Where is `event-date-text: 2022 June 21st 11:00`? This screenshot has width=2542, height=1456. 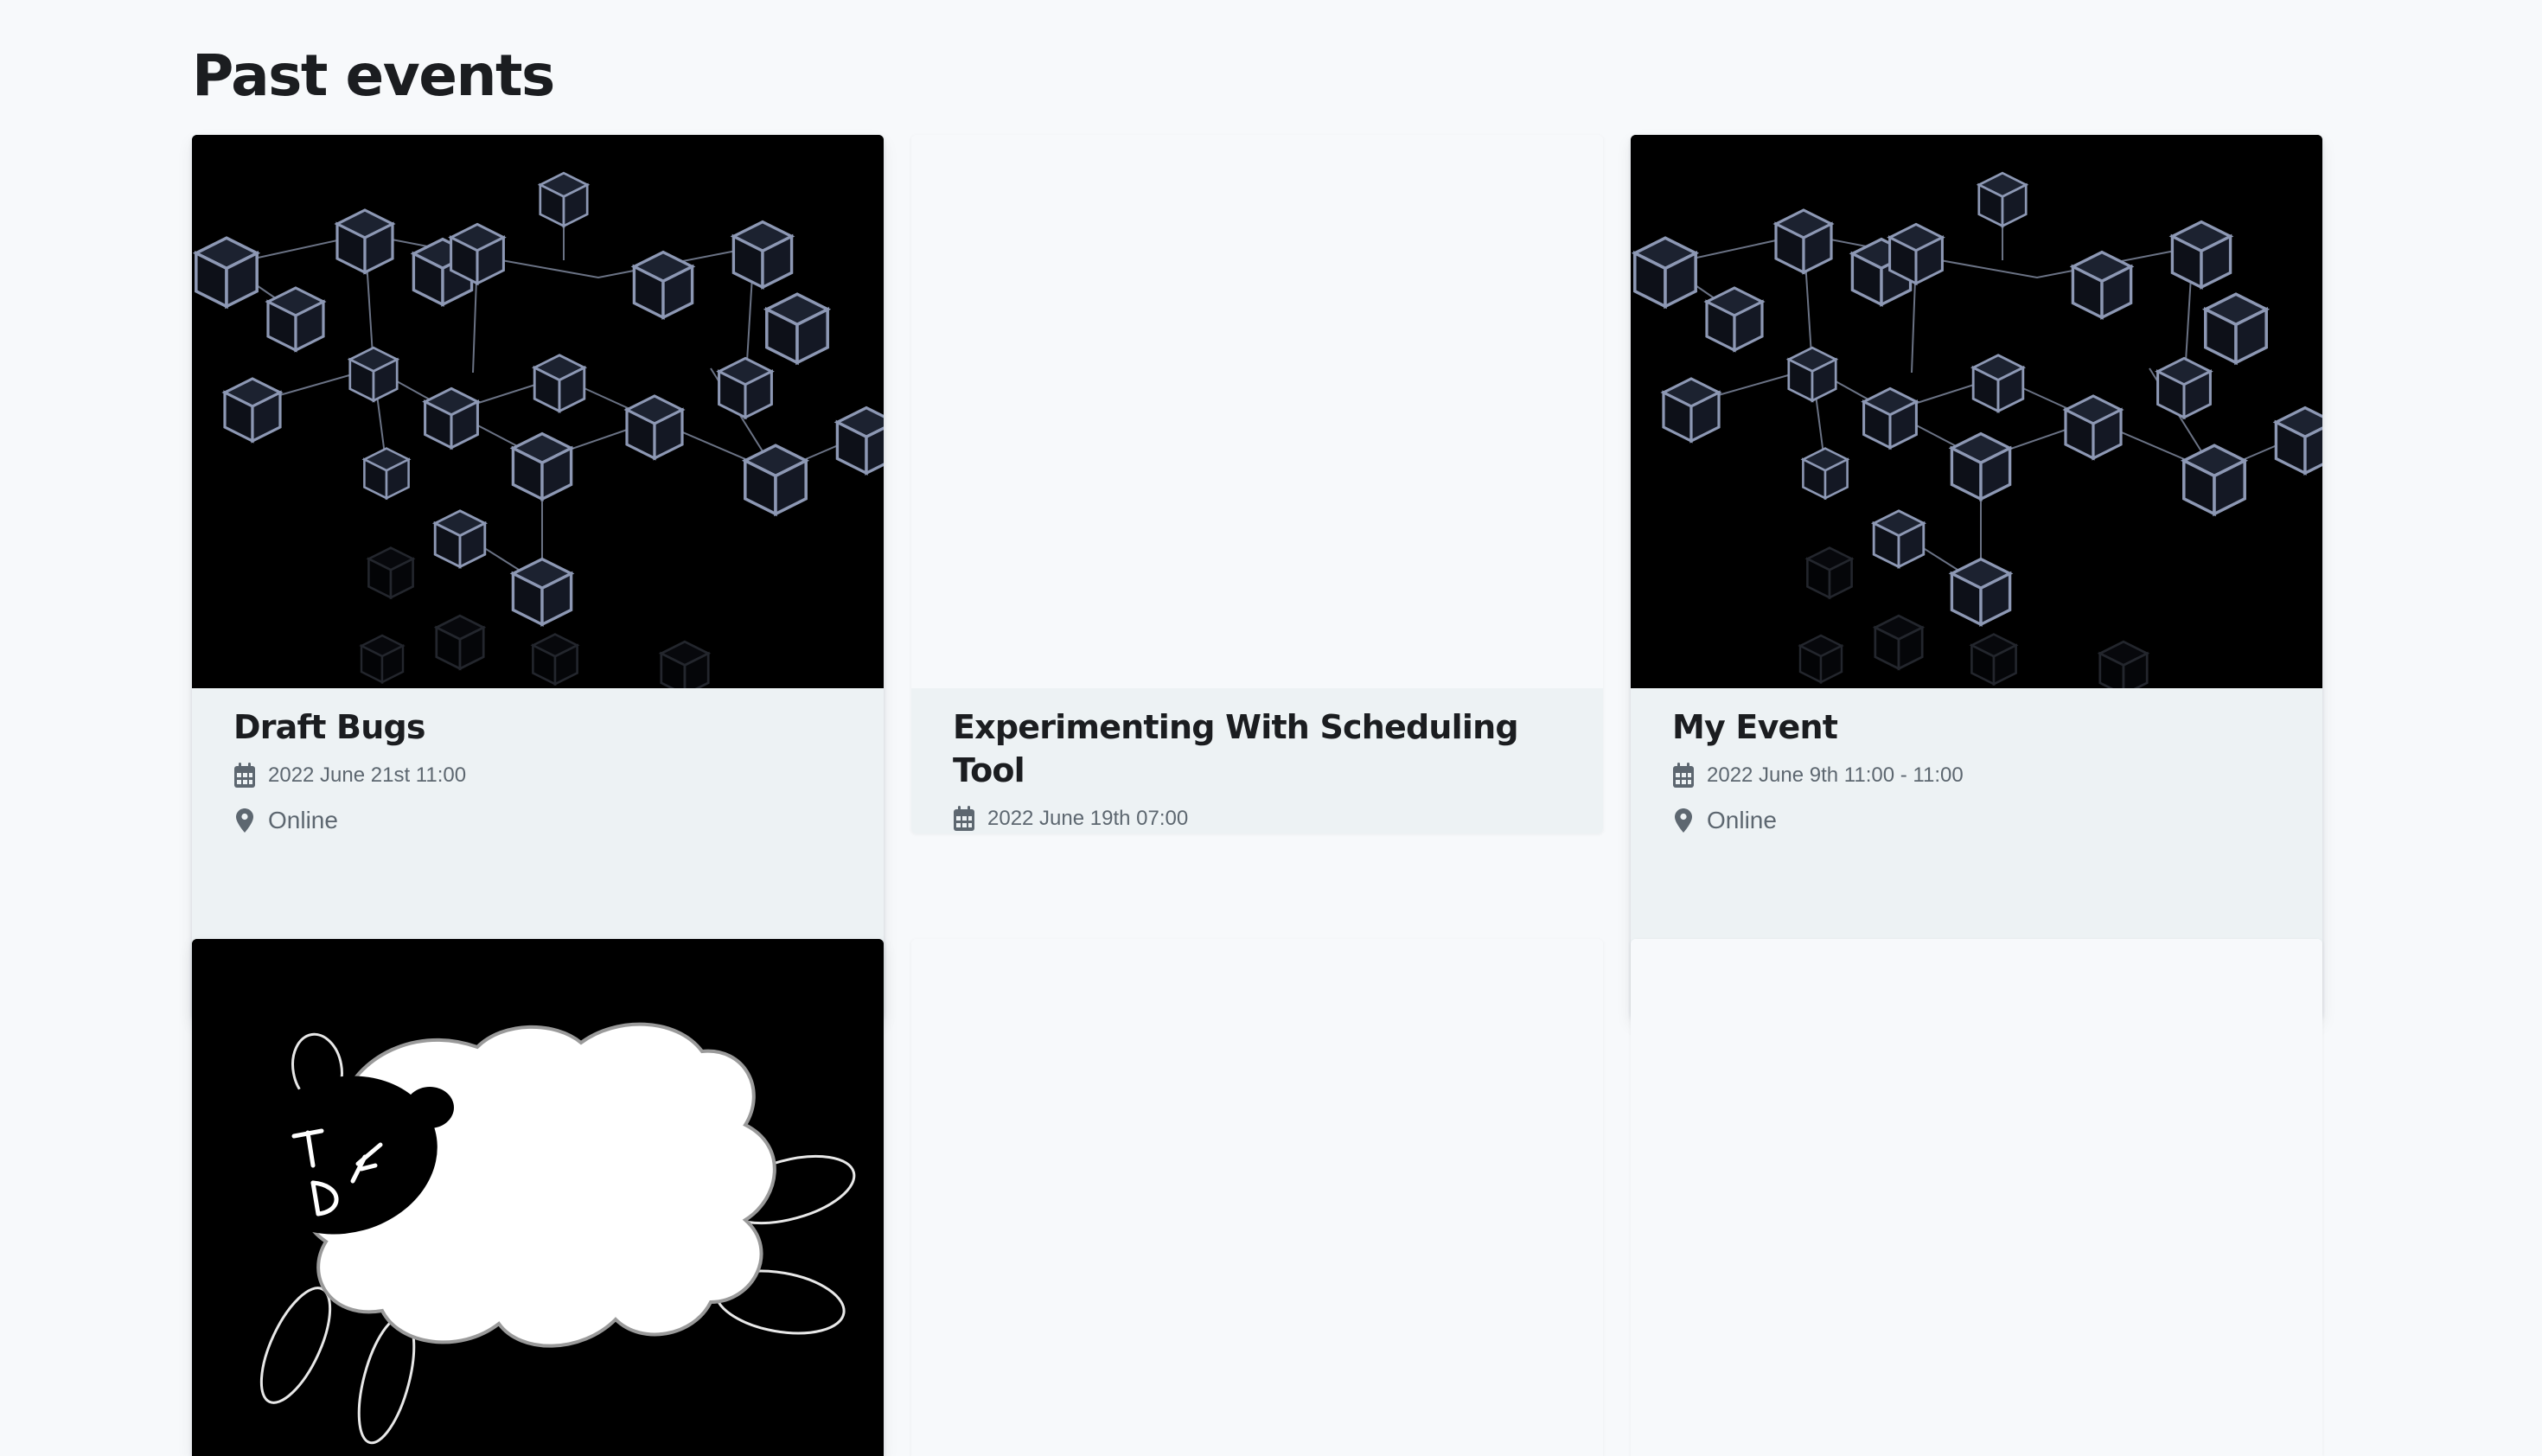
event-date-text: 2022 June 21st 11:00 is located at coordinates (367, 775).